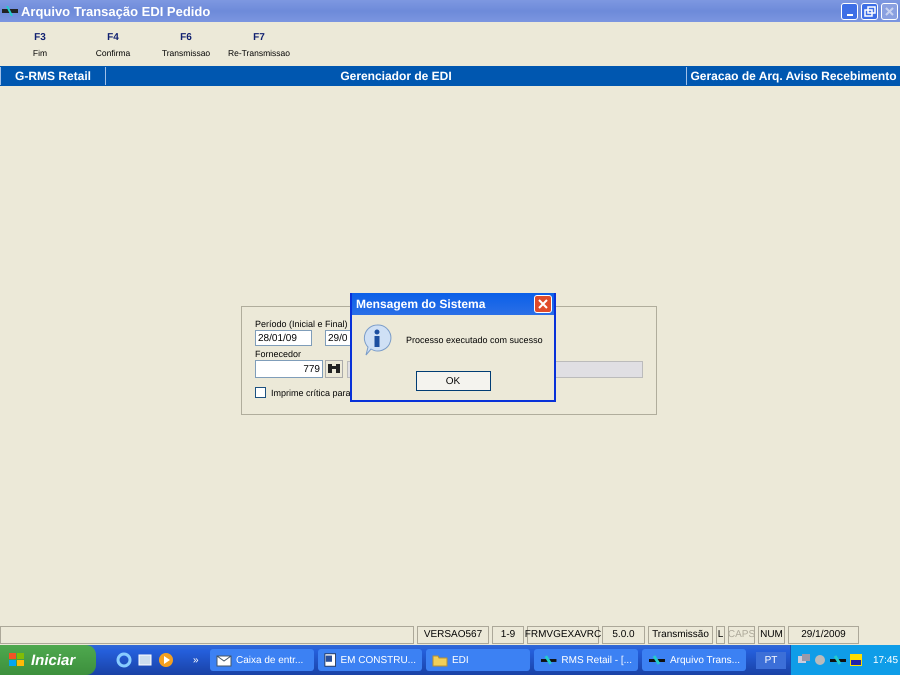  What do you see at coordinates (474, 340) in the screenshot?
I see `dialog-message: Processo executado com sucesso` at bounding box center [474, 340].